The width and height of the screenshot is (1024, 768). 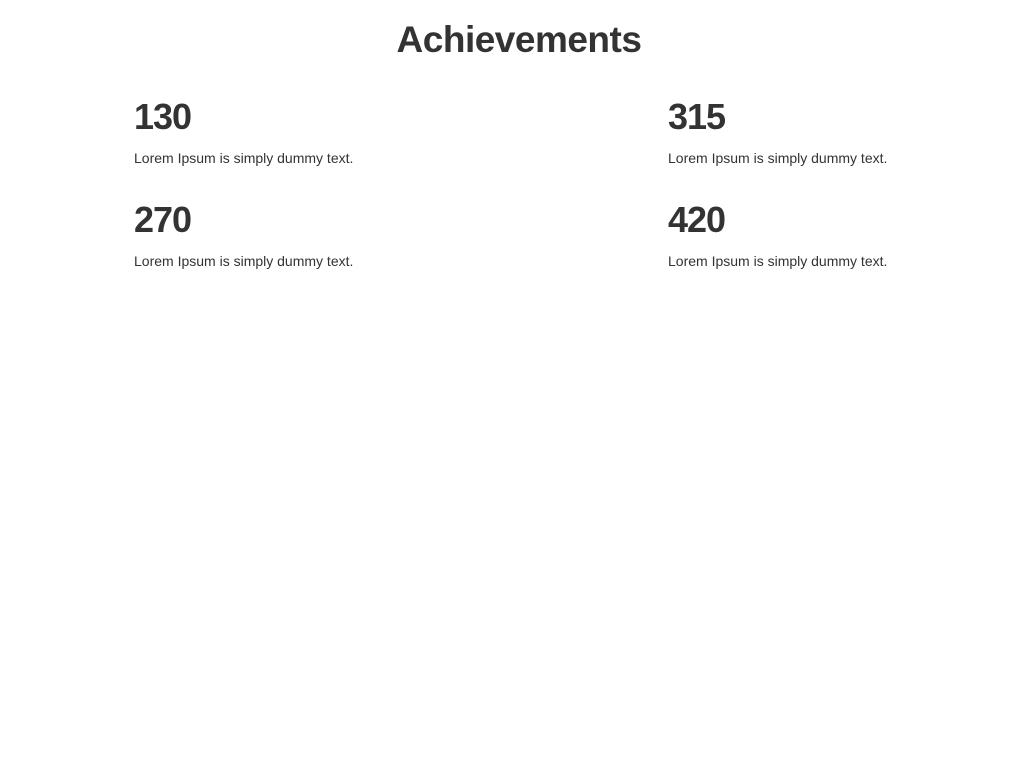 What do you see at coordinates (697, 116) in the screenshot?
I see `stat-value: 315` at bounding box center [697, 116].